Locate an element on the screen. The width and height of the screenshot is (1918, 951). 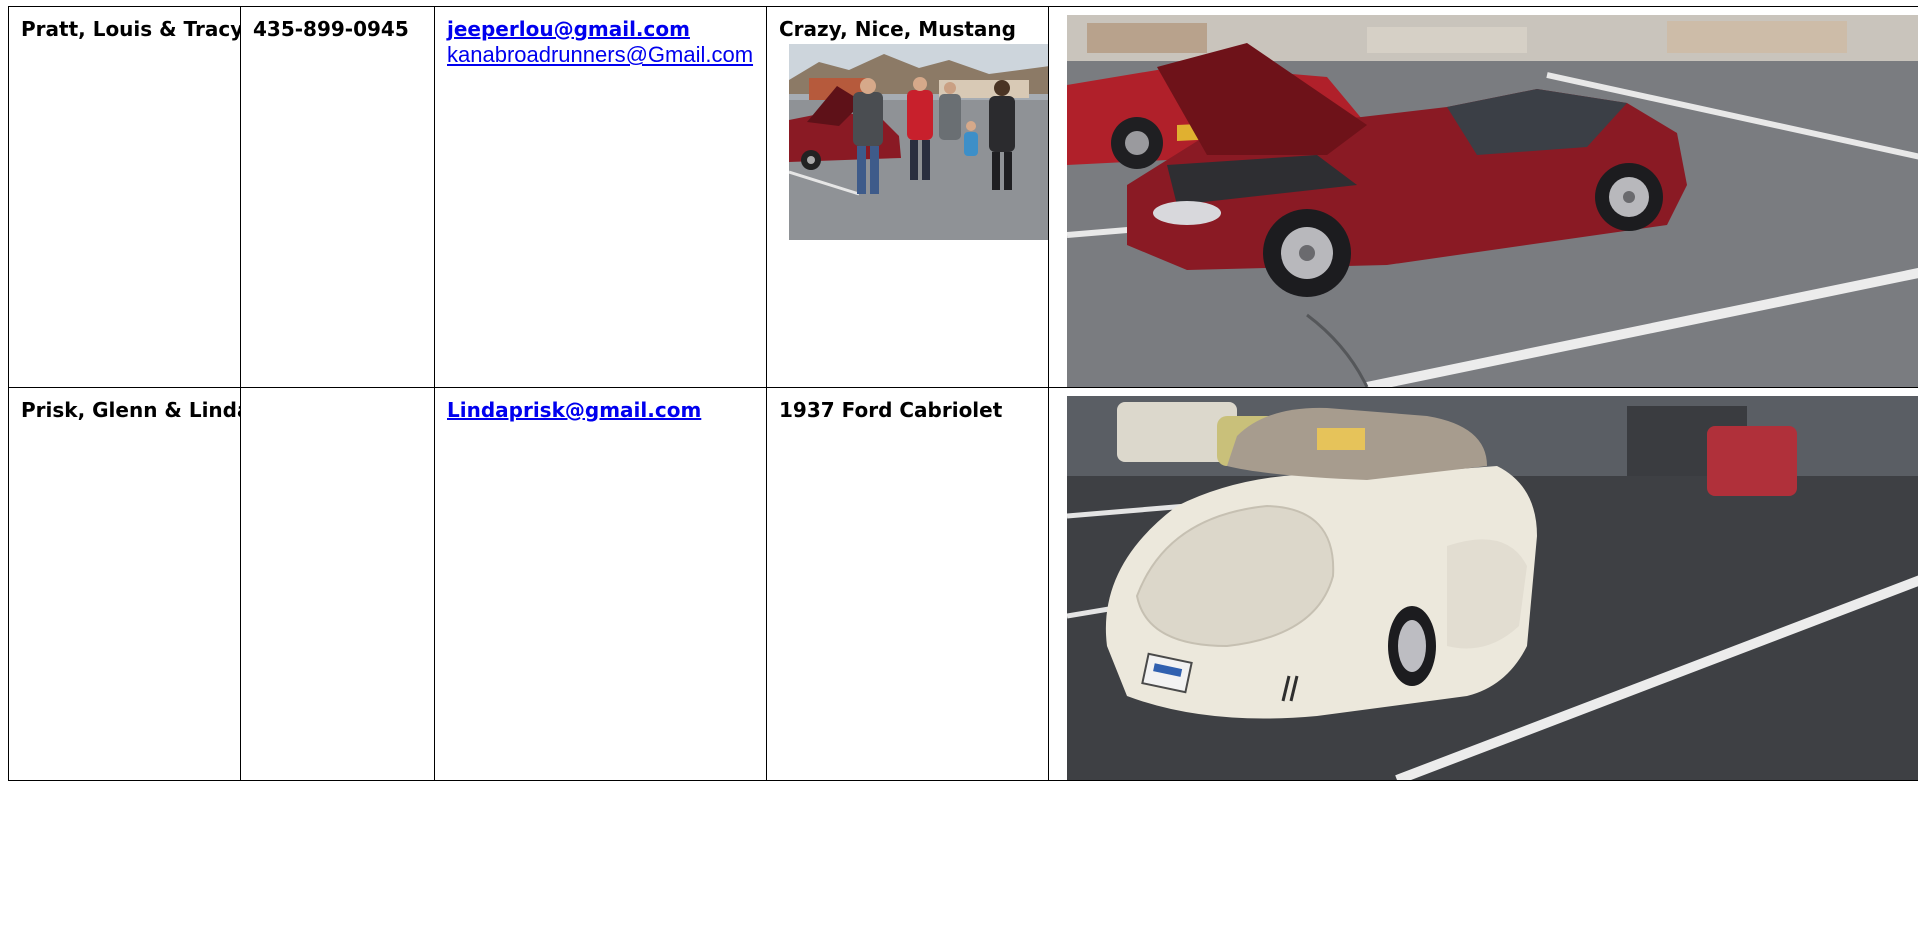
vehicle-description: Crazy, Nice, Mustang is located at coordinates (897, 29).